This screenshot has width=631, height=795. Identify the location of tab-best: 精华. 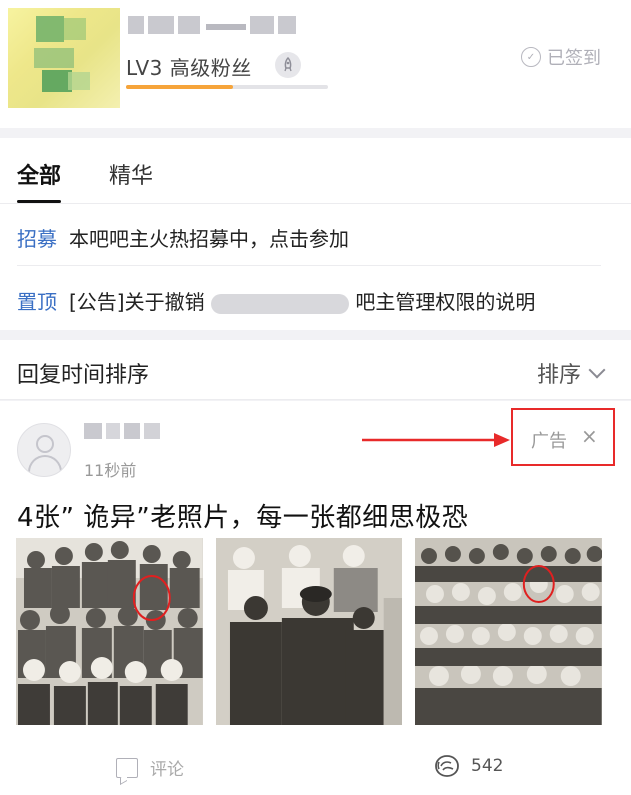
(131, 174).